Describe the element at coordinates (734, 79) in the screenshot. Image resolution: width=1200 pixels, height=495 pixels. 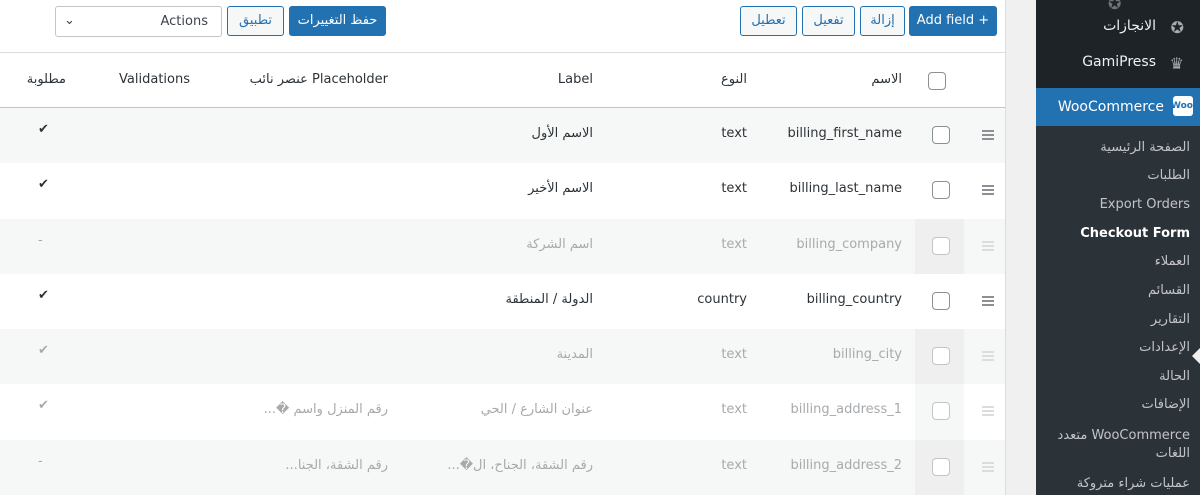
I see `column-header-type: النوع` at that location.